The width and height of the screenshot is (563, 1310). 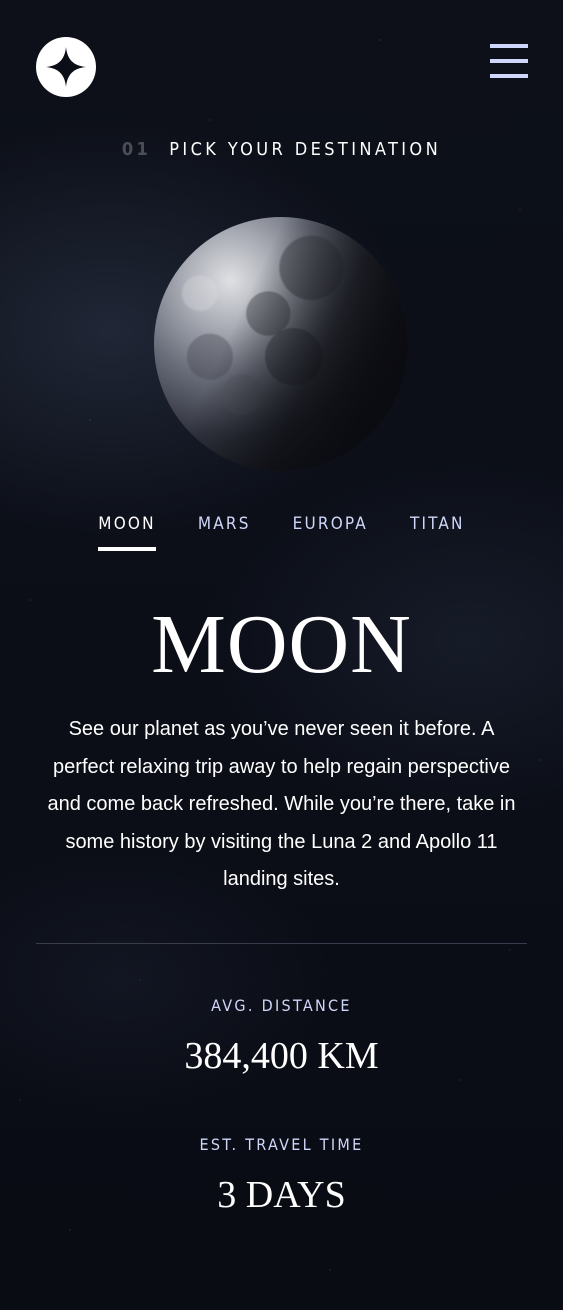 I want to click on tab-titan: TITAN, so click(x=437, y=532).